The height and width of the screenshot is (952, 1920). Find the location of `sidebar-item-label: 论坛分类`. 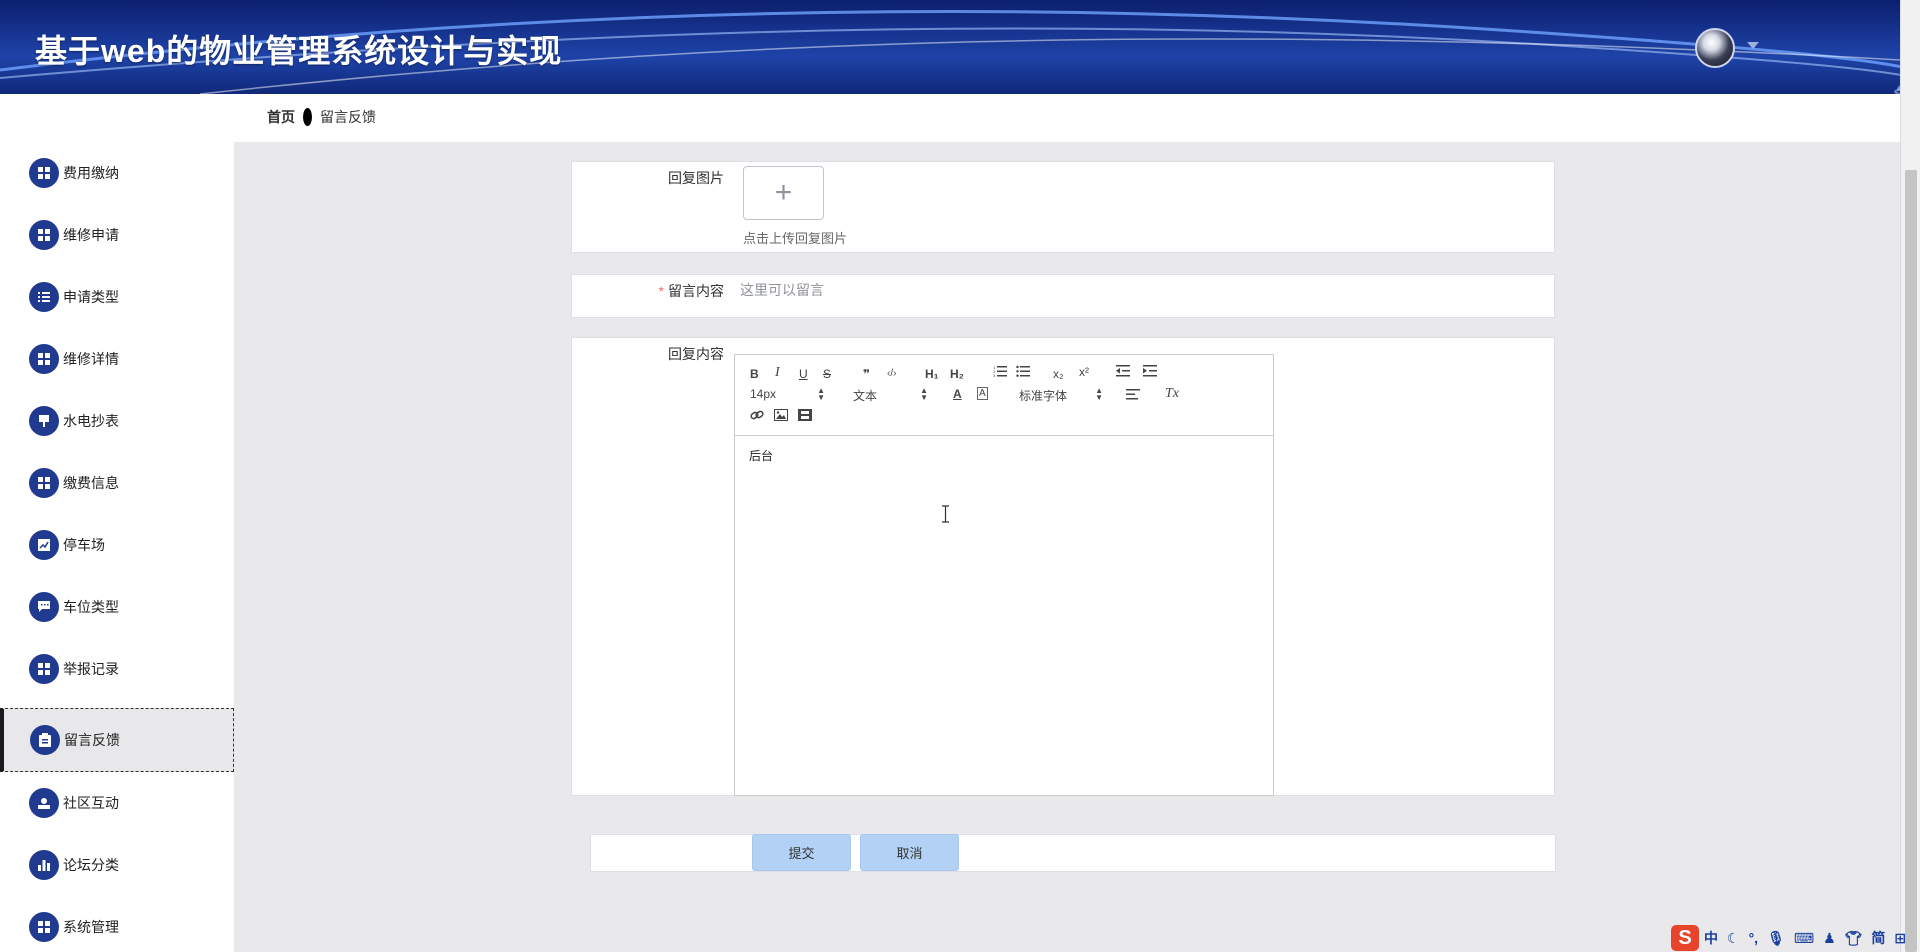

sidebar-item-label: 论坛分类 is located at coordinates (91, 865).